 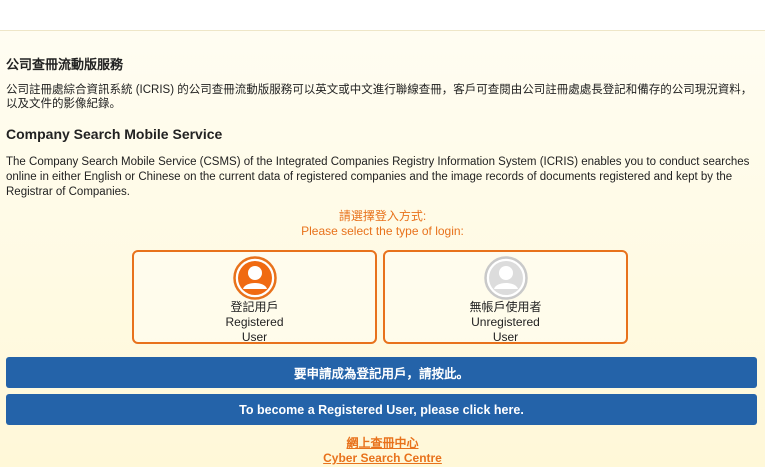 What do you see at coordinates (254, 307) in the screenshot?
I see `registered-label-zh: 登記用戶` at bounding box center [254, 307].